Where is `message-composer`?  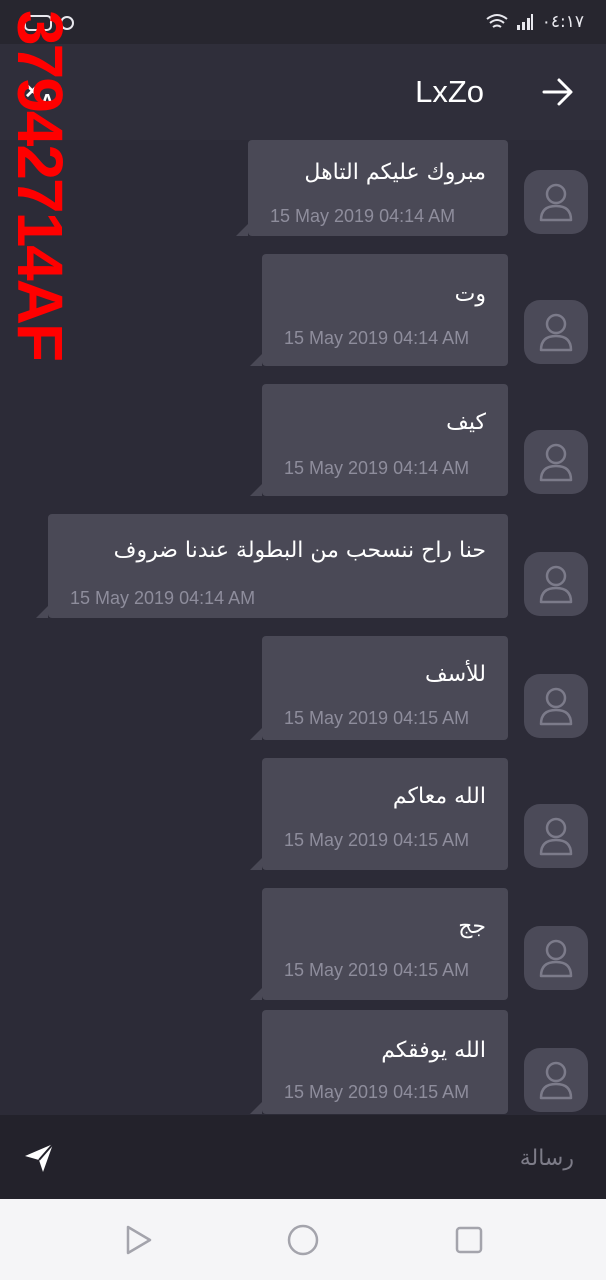 message-composer is located at coordinates (303, 1157).